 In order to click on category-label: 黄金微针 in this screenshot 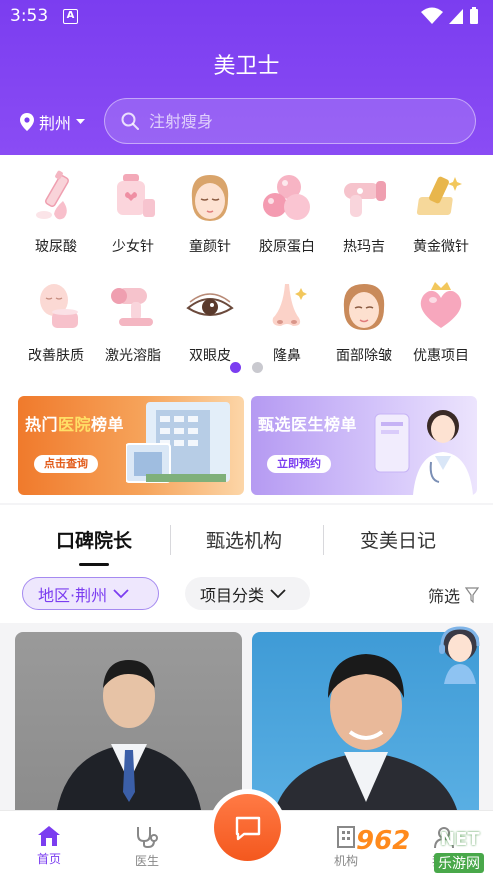, I will do `click(441, 247)`.